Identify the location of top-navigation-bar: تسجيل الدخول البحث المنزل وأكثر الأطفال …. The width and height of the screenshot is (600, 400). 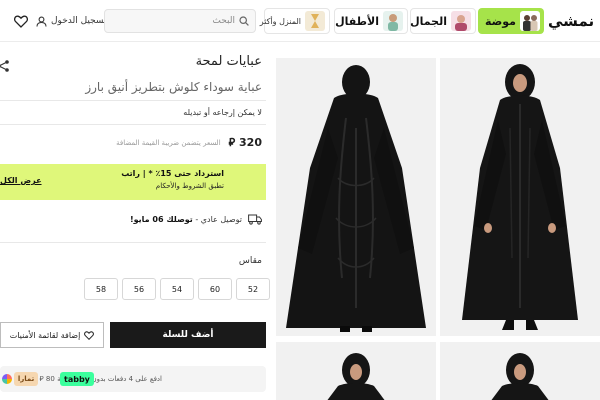
(300, 21).